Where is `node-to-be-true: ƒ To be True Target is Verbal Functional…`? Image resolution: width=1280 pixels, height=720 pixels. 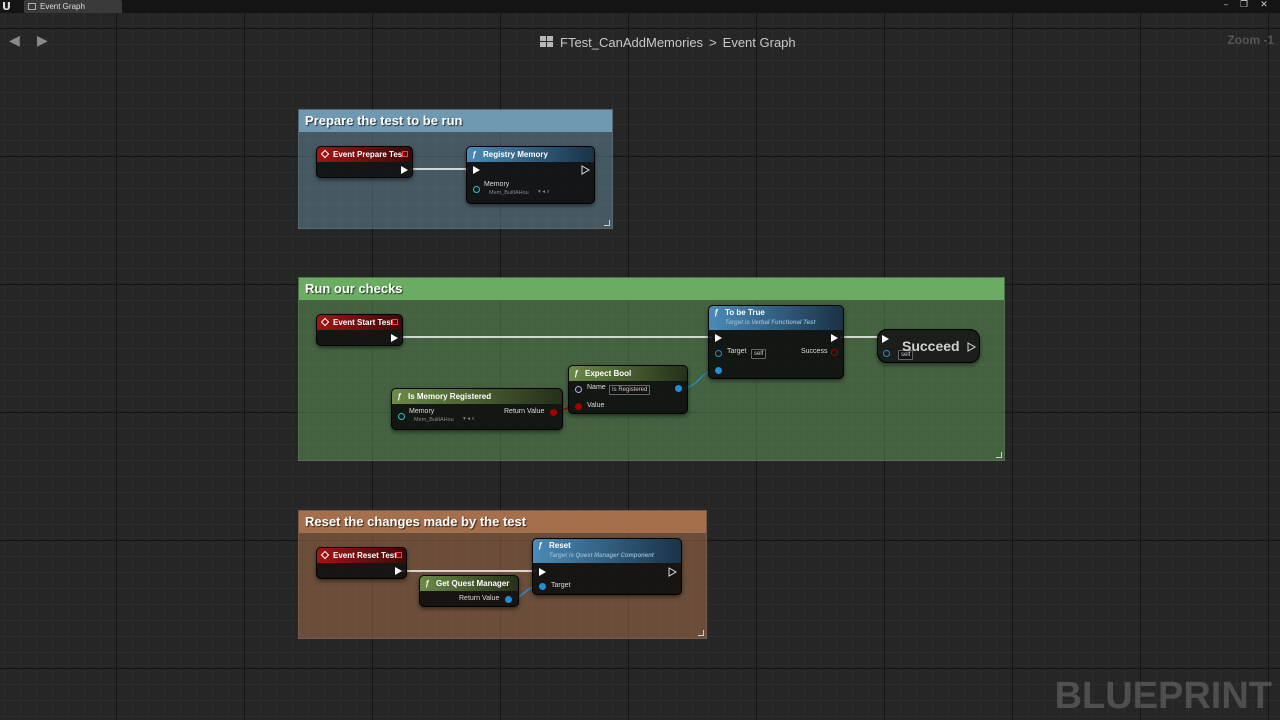 node-to-be-true: ƒ To be True Target is Verbal Functional… is located at coordinates (776, 342).